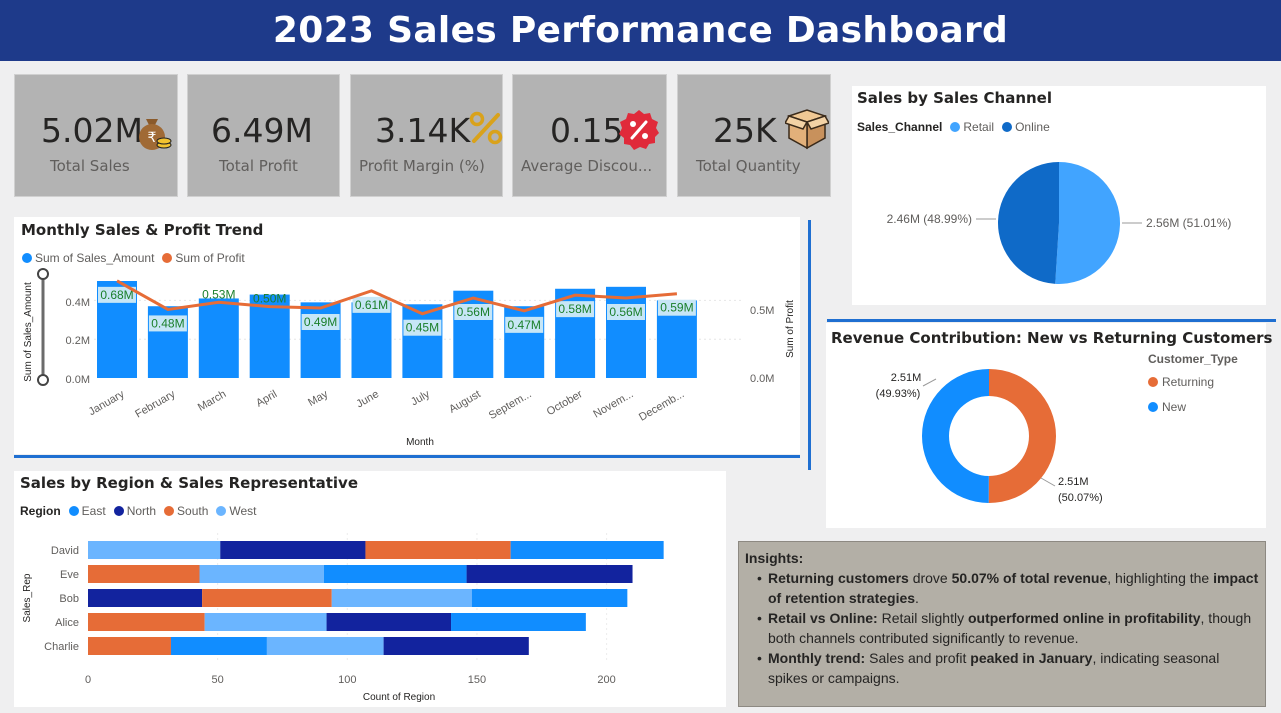 This screenshot has width=1281, height=713. I want to click on insights-title: Insights:, so click(774, 558).